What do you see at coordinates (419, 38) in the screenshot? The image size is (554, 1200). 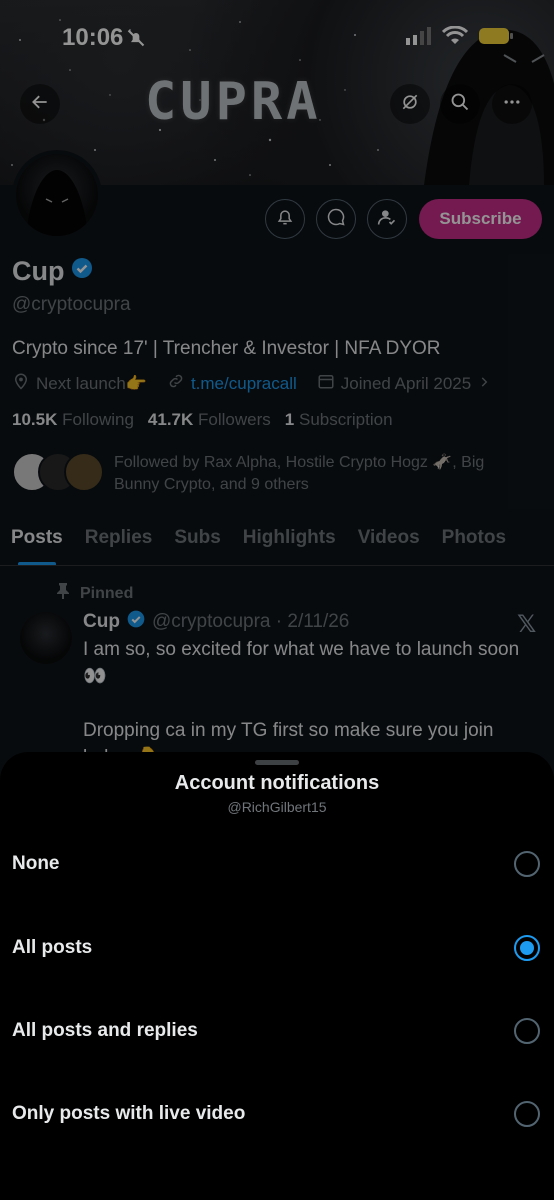 I see `cellular-signal-icon` at bounding box center [419, 38].